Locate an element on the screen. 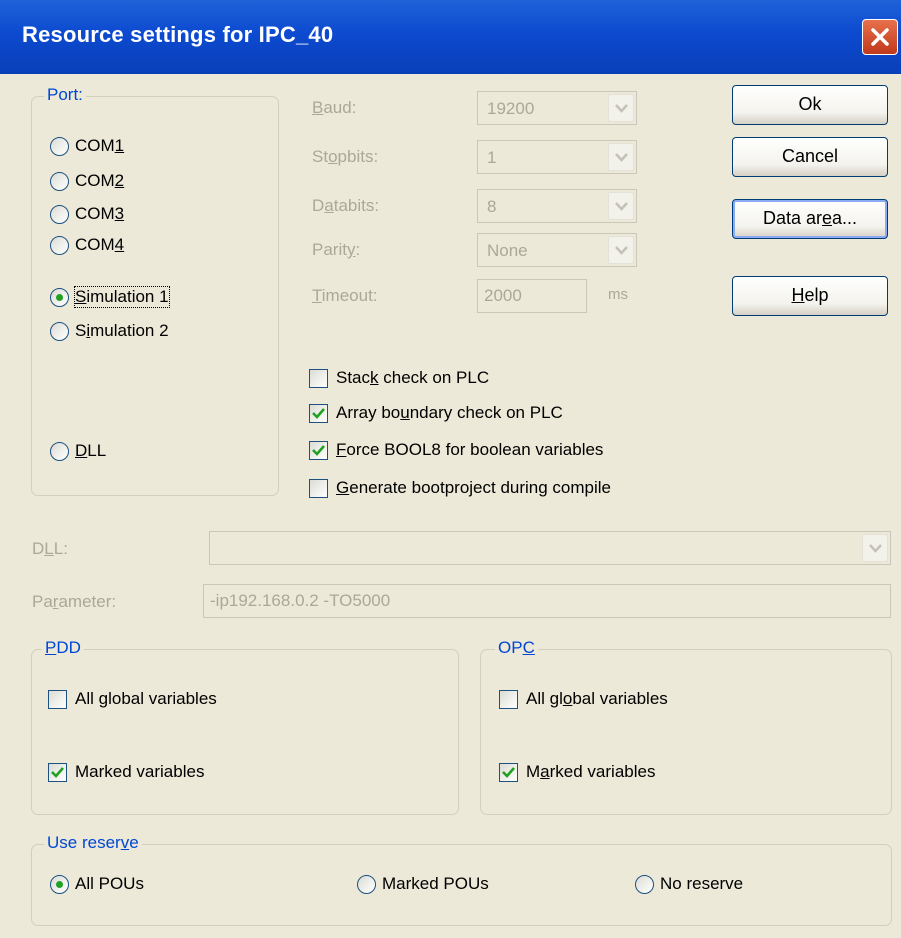 This screenshot has width=901, height=938. opc-all-global-label: All global variables is located at coordinates (597, 699).